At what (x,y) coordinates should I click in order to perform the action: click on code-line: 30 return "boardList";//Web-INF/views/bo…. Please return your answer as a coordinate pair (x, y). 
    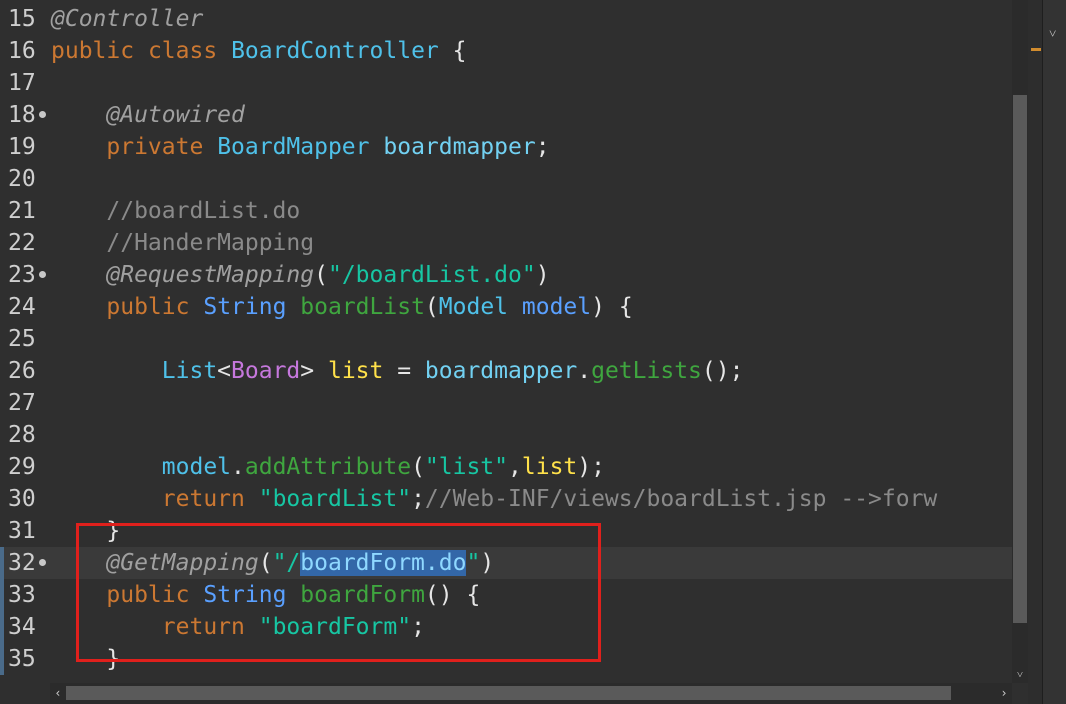
    Looking at the image, I should click on (506, 499).